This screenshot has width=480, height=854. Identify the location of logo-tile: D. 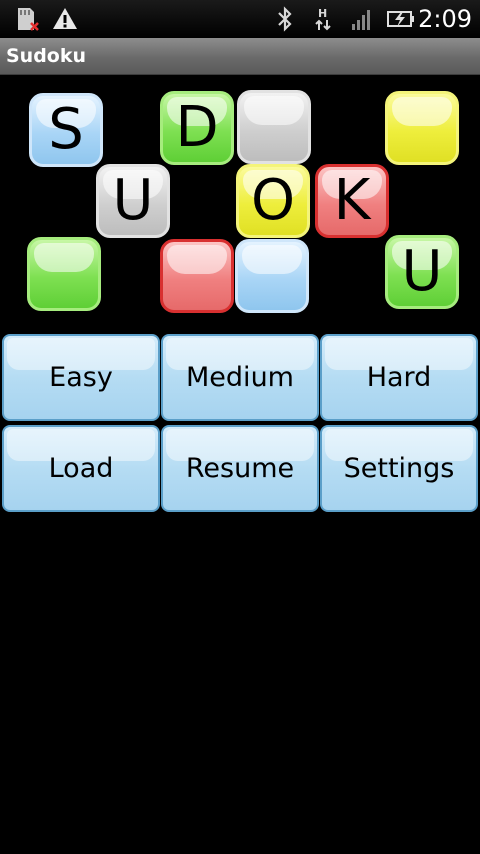
(197, 128).